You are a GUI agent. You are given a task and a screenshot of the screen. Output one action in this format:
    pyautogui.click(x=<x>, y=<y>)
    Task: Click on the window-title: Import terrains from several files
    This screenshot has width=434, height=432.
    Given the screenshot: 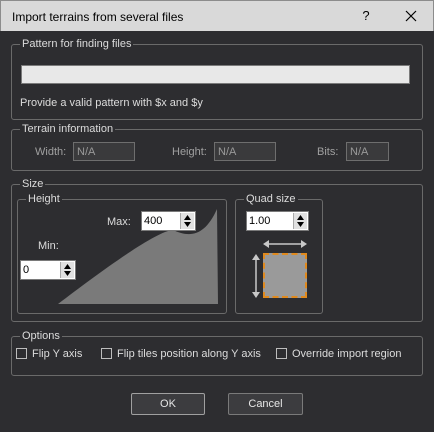 What is the action you would take?
    pyautogui.click(x=98, y=17)
    